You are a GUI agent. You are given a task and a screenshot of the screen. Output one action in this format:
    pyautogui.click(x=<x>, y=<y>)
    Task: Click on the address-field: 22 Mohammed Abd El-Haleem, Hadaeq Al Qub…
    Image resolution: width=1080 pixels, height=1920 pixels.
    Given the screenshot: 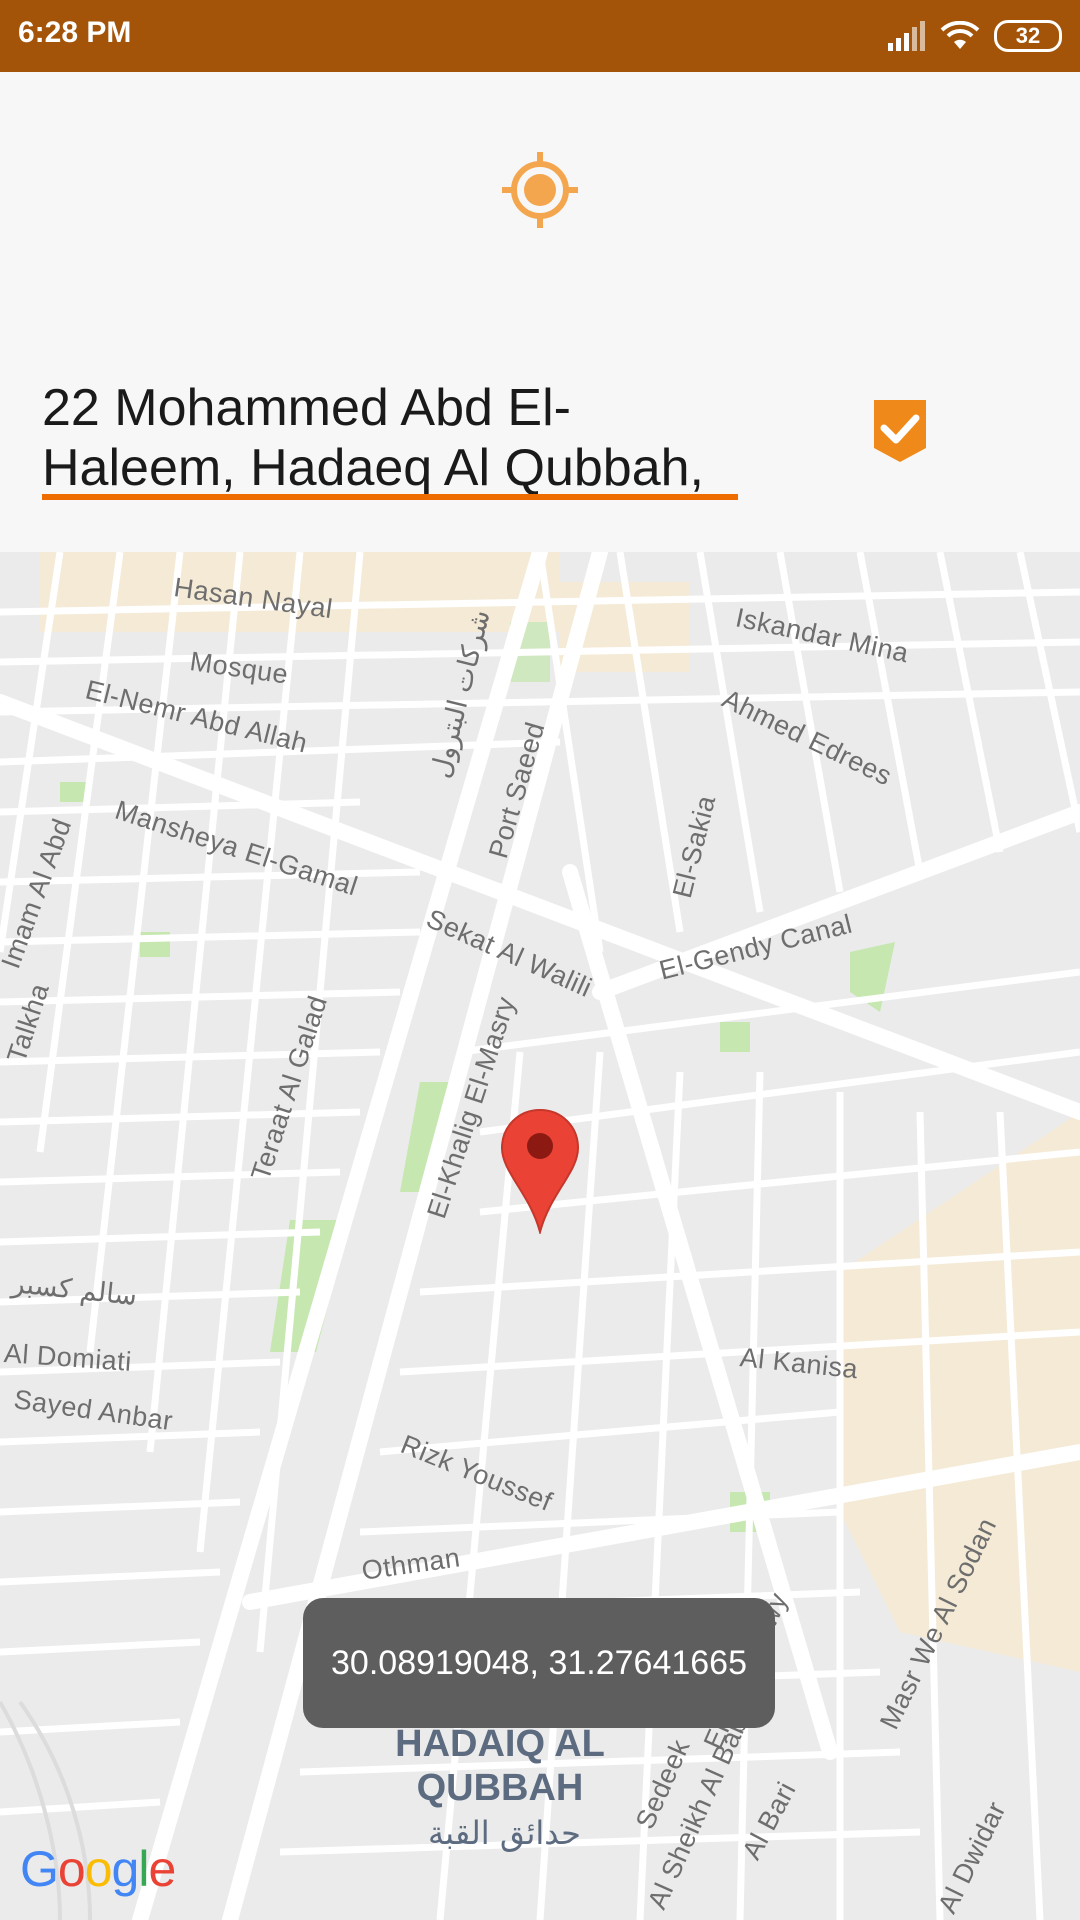 What is the action you would take?
    pyautogui.click(x=390, y=439)
    